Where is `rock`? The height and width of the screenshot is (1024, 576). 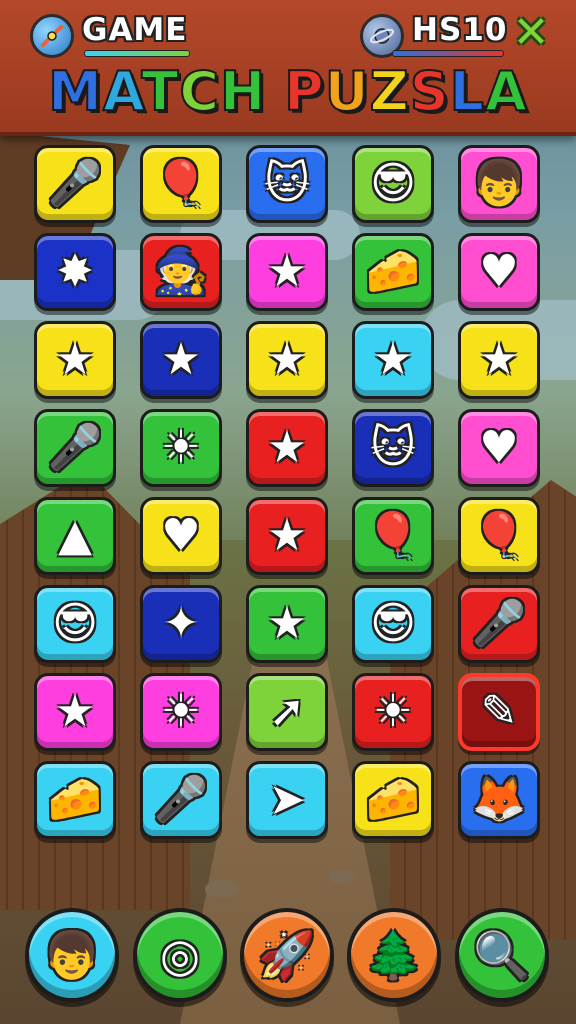 rock is located at coordinates (222, 889).